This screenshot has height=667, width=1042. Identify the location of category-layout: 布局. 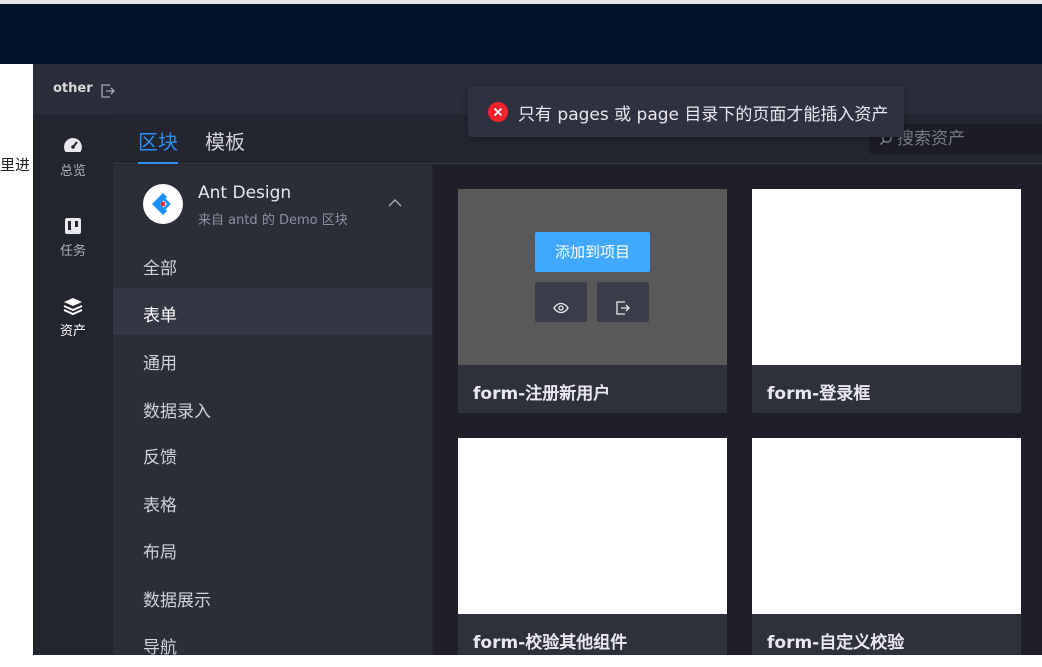
(272, 548).